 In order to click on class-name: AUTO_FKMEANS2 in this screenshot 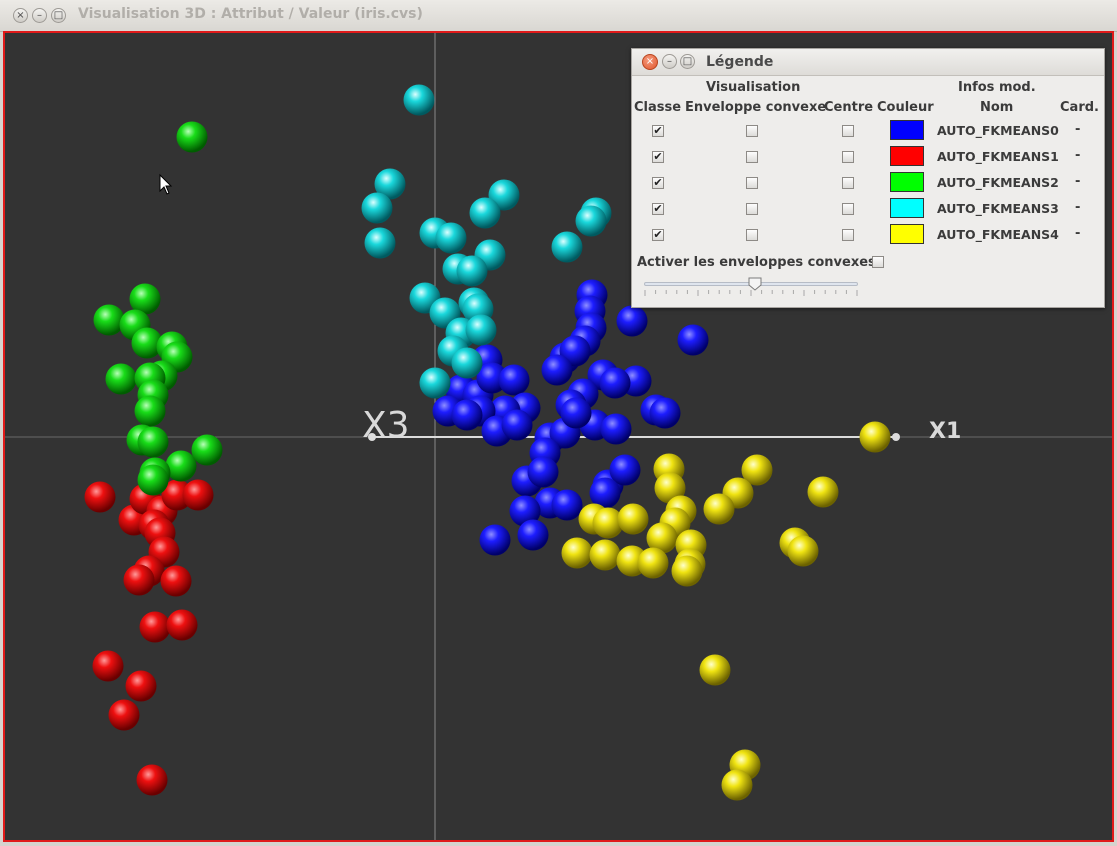, I will do `click(998, 182)`.